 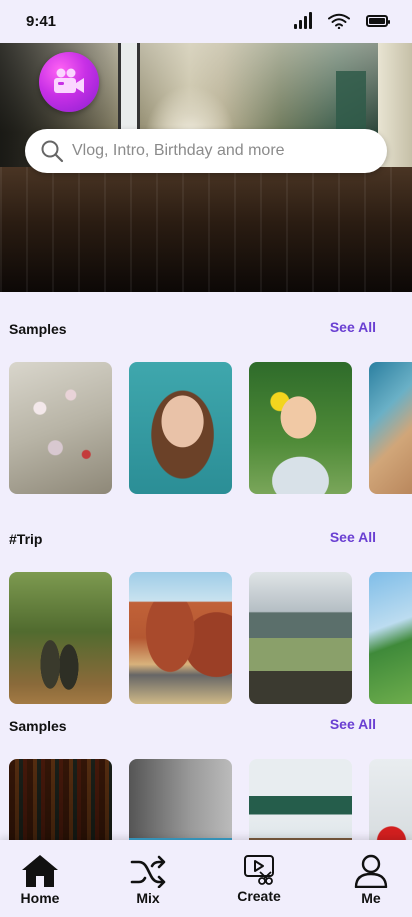 I want to click on flowers-photo-card, so click(x=60, y=428).